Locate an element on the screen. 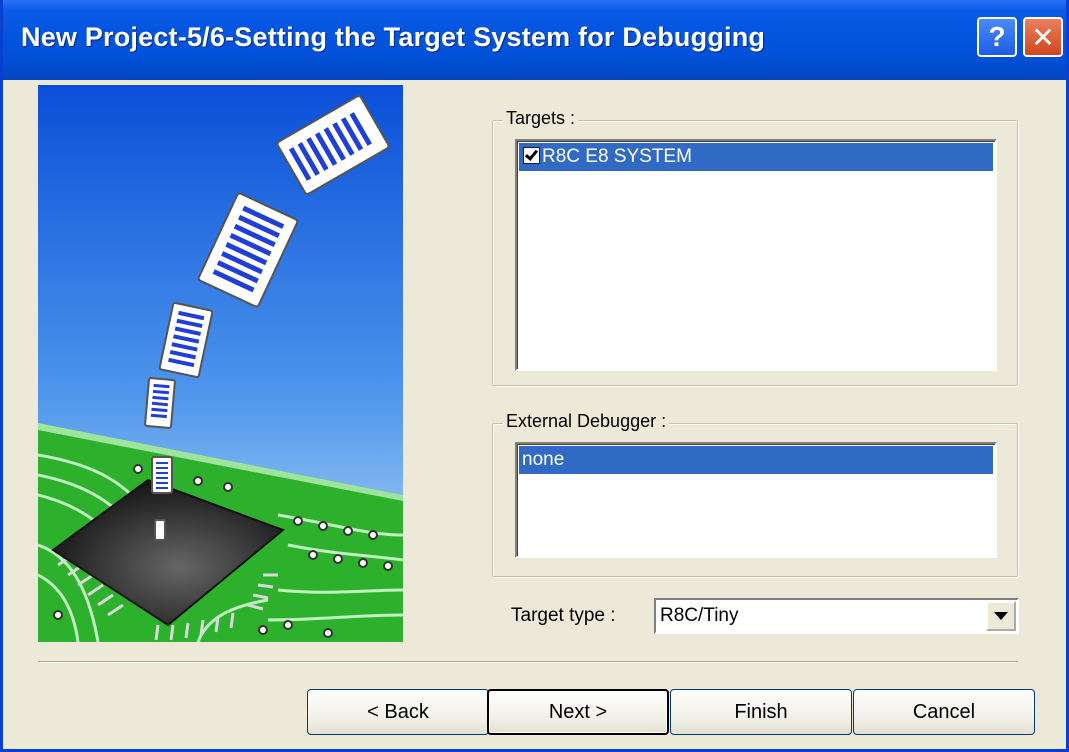 This screenshot has height=752, width=1069. external-debugger-group: External Debugger : none is located at coordinates (755, 494).